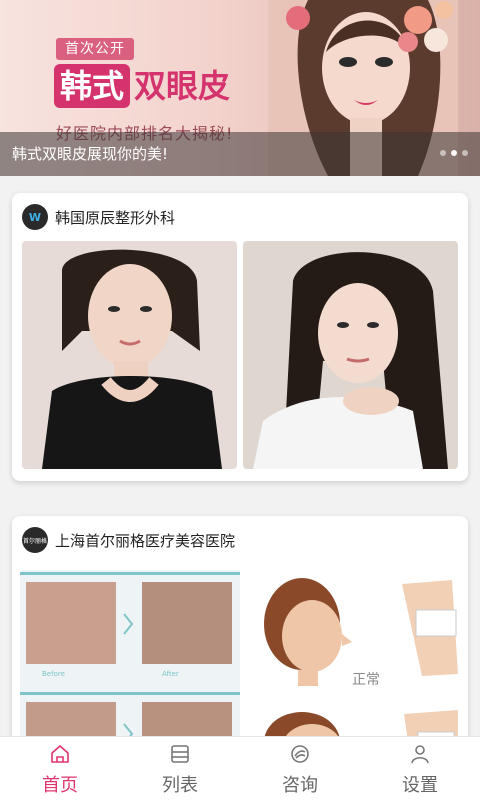 The height and width of the screenshot is (800, 480). I want to click on hospital-logo-text: 首尔丽格, so click(34, 541).